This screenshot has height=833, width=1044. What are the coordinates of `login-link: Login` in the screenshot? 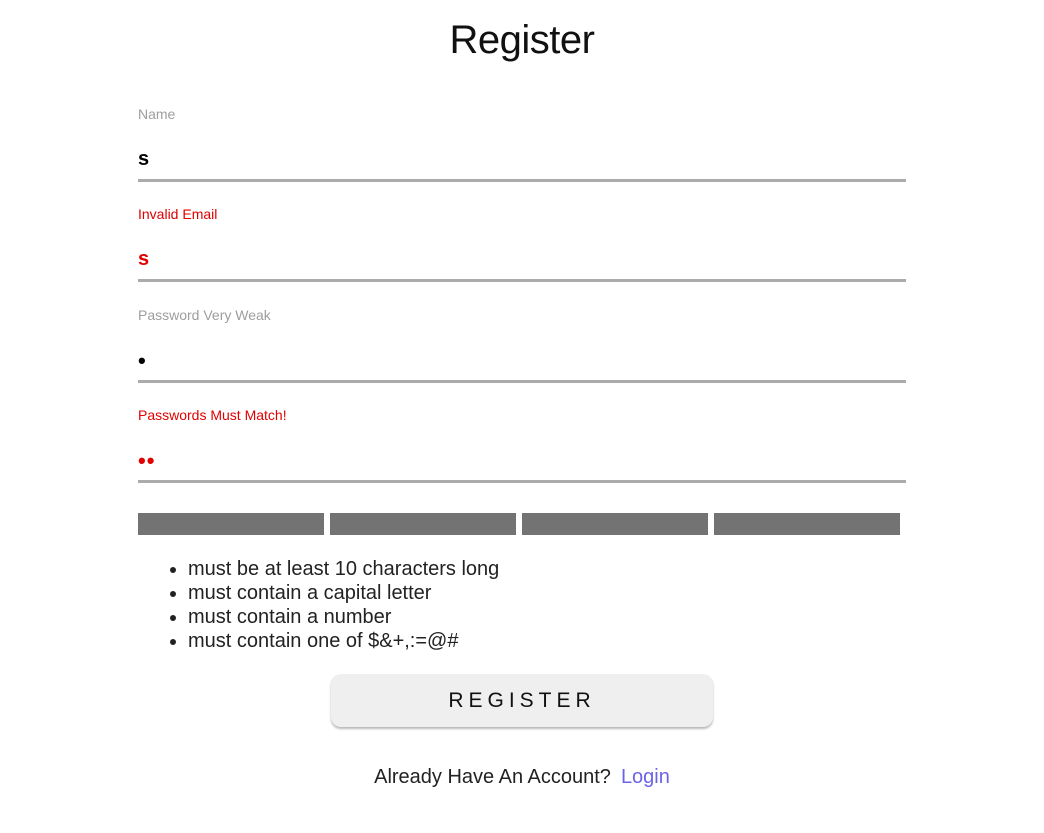 It's located at (645, 777).